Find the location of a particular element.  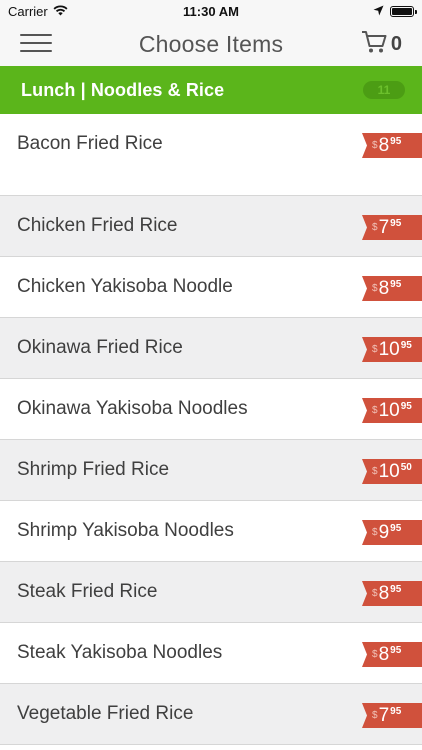

cart-count: 0 is located at coordinates (396, 44).